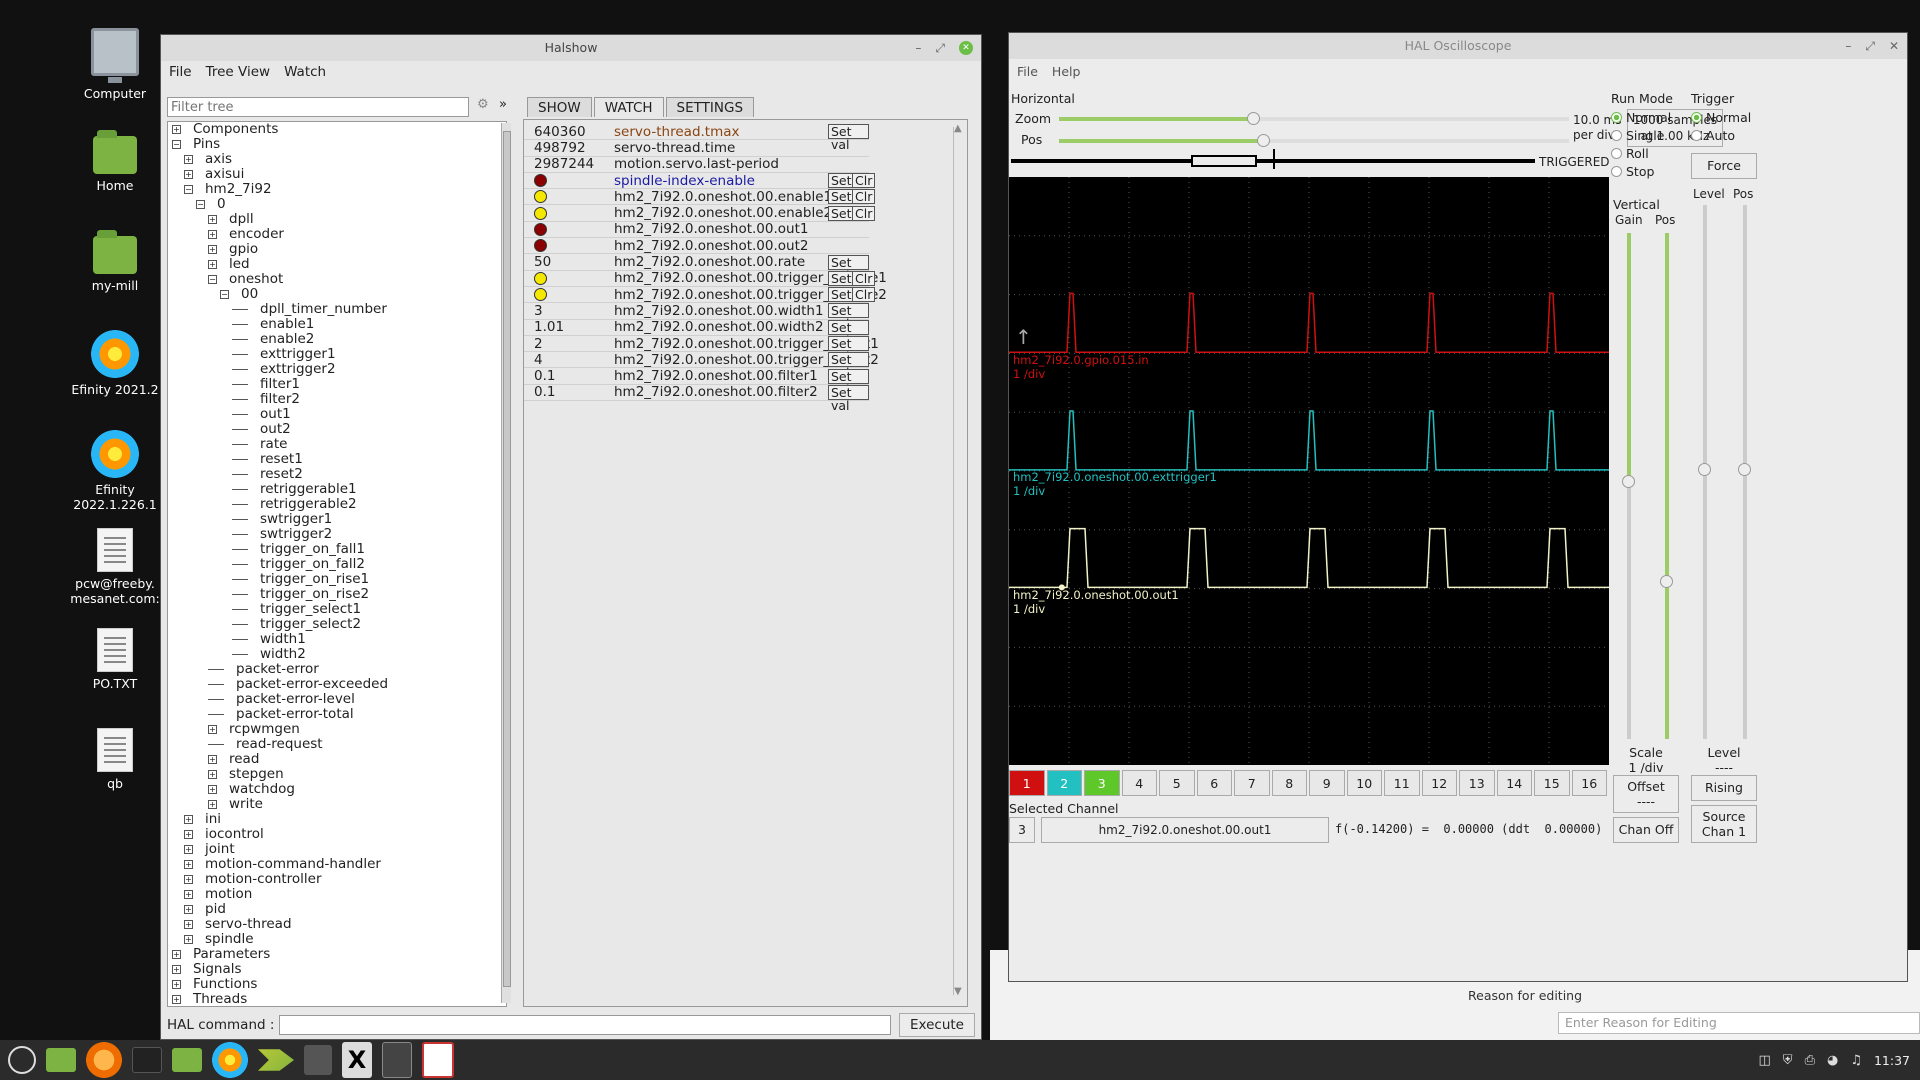 The width and height of the screenshot is (1920, 1080). I want to click on trigger-auto: Auto, so click(1726, 135).